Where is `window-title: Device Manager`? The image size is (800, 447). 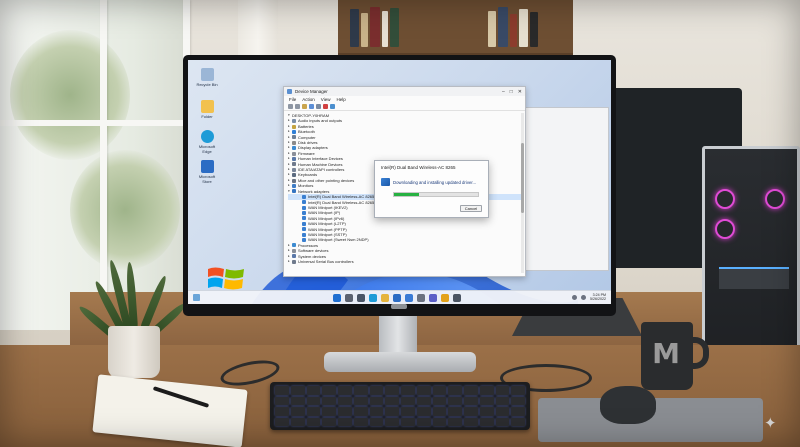
window-title: Device Manager is located at coordinates (311, 91).